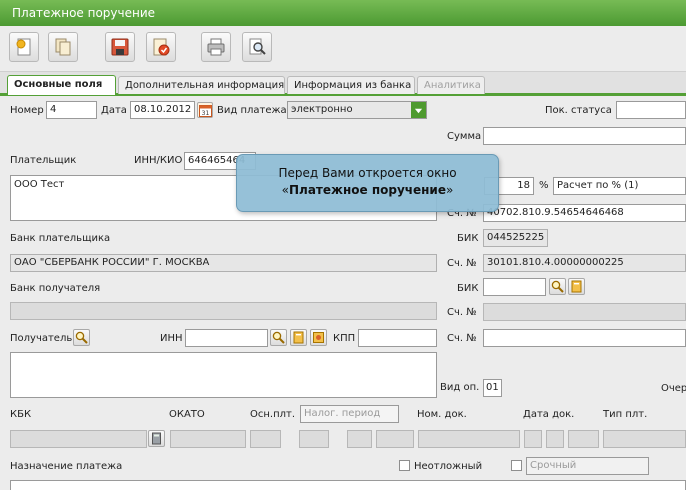 This screenshot has height=490, width=686. Describe the element at coordinates (462, 338) in the screenshot. I see `recipient-account-label: Сч. №` at that location.